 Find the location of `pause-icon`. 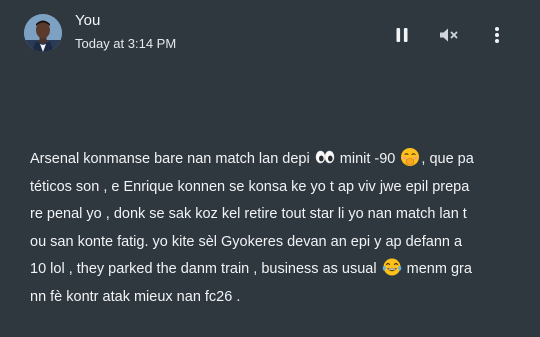

pause-icon is located at coordinates (402, 35).